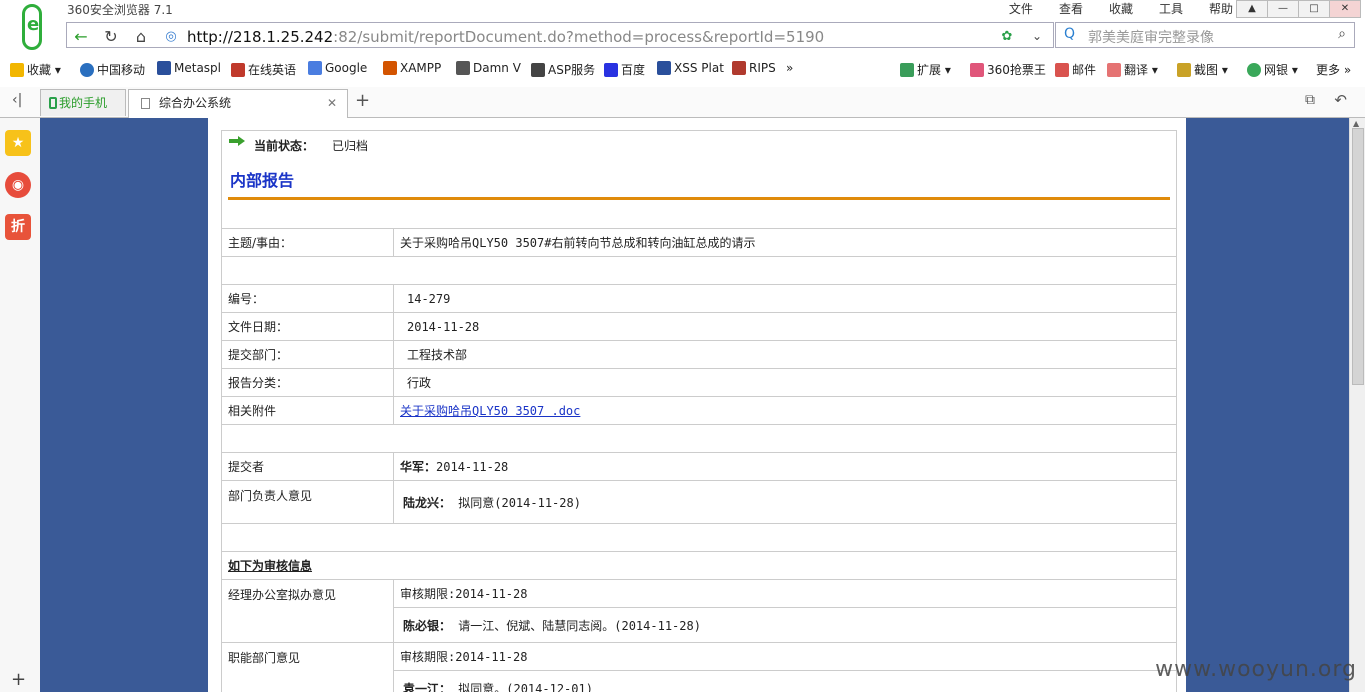 The width and height of the screenshot is (1365, 692). What do you see at coordinates (1021, 8) in the screenshot?
I see `menu-file: 文件` at bounding box center [1021, 8].